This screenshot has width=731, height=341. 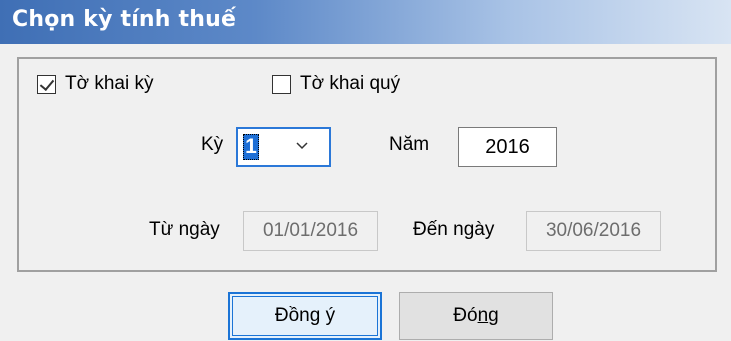 What do you see at coordinates (350, 83) in the screenshot?
I see `quarter-return-label: Tờ khai quý` at bounding box center [350, 83].